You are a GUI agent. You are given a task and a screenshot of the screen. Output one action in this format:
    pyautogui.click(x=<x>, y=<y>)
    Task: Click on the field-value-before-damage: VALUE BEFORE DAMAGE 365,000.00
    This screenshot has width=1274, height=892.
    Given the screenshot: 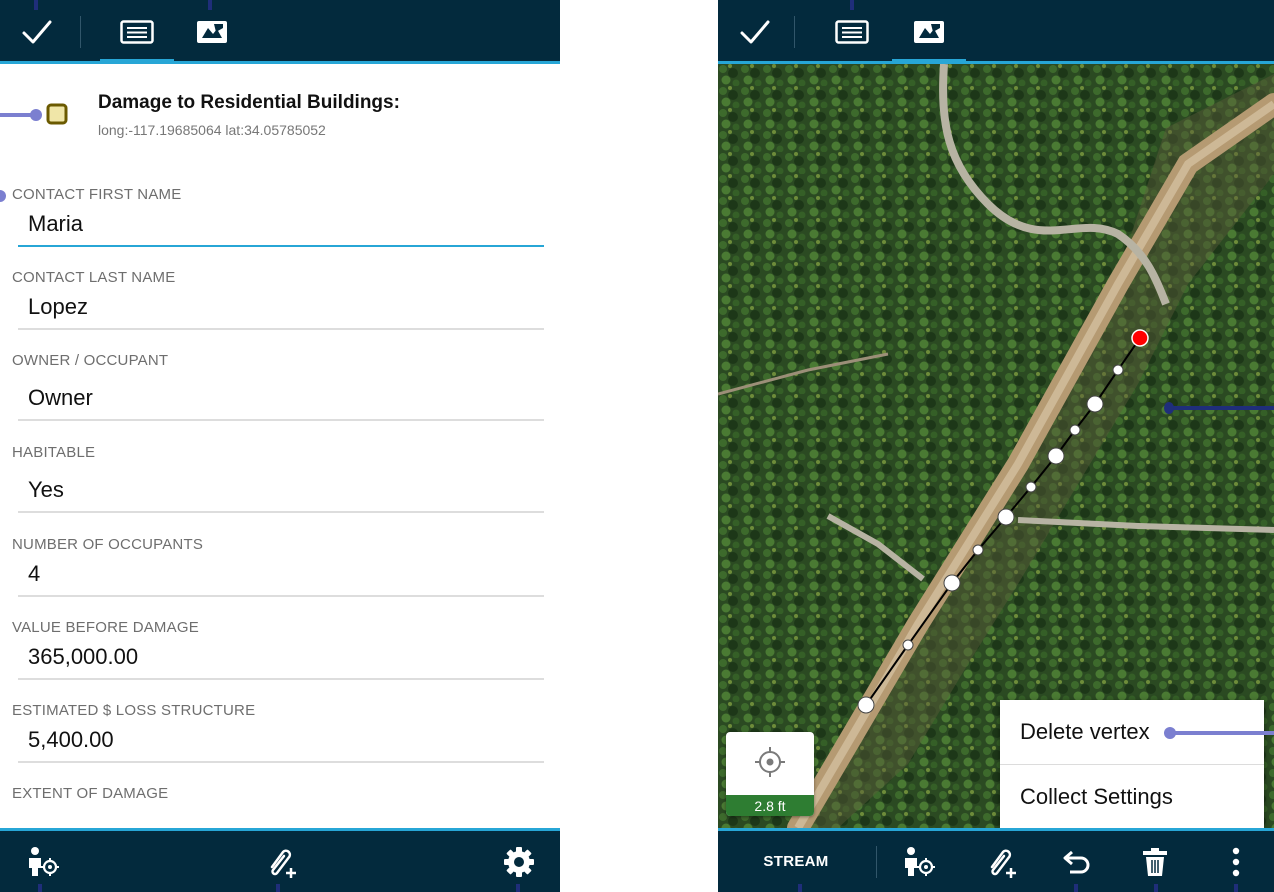 What is the action you would take?
    pyautogui.click(x=278, y=649)
    